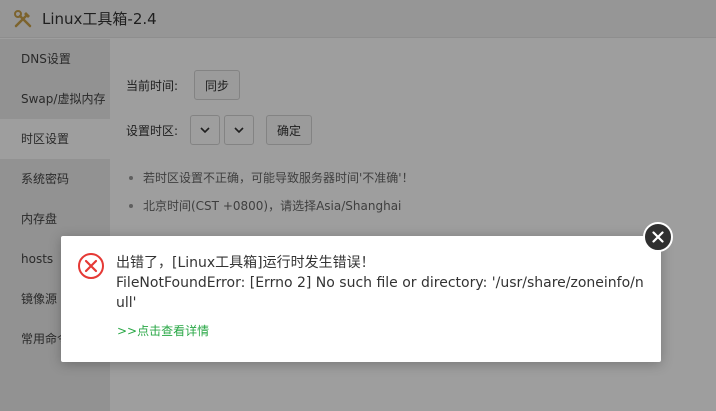 This screenshot has height=411, width=716. Describe the element at coordinates (91, 266) in the screenshot. I see `error-x-icon` at that location.